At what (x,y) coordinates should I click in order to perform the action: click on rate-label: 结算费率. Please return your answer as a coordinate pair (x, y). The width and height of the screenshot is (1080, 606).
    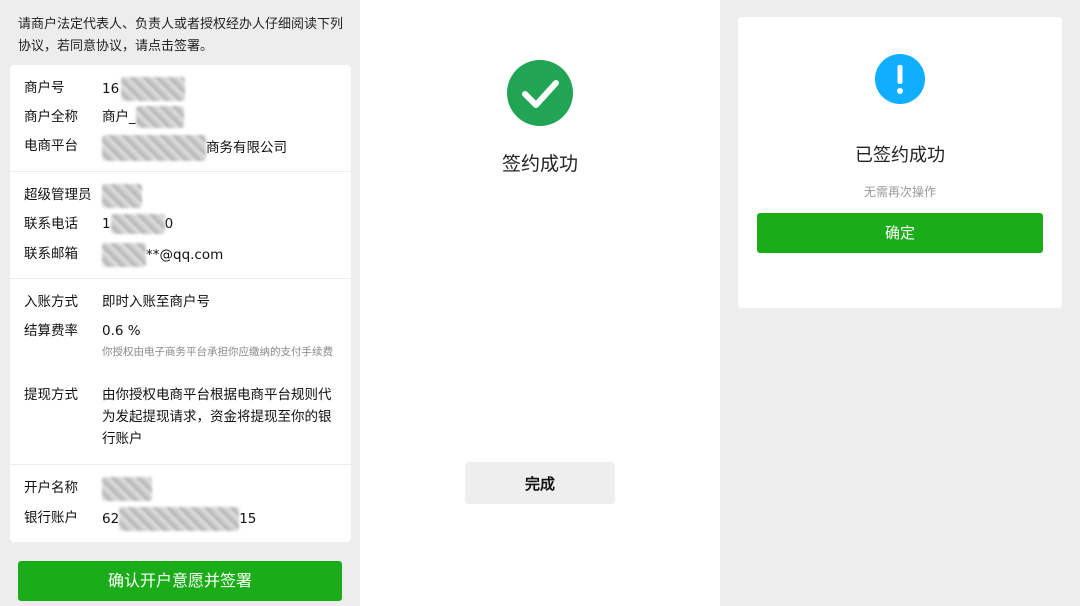
    Looking at the image, I should click on (51, 331).